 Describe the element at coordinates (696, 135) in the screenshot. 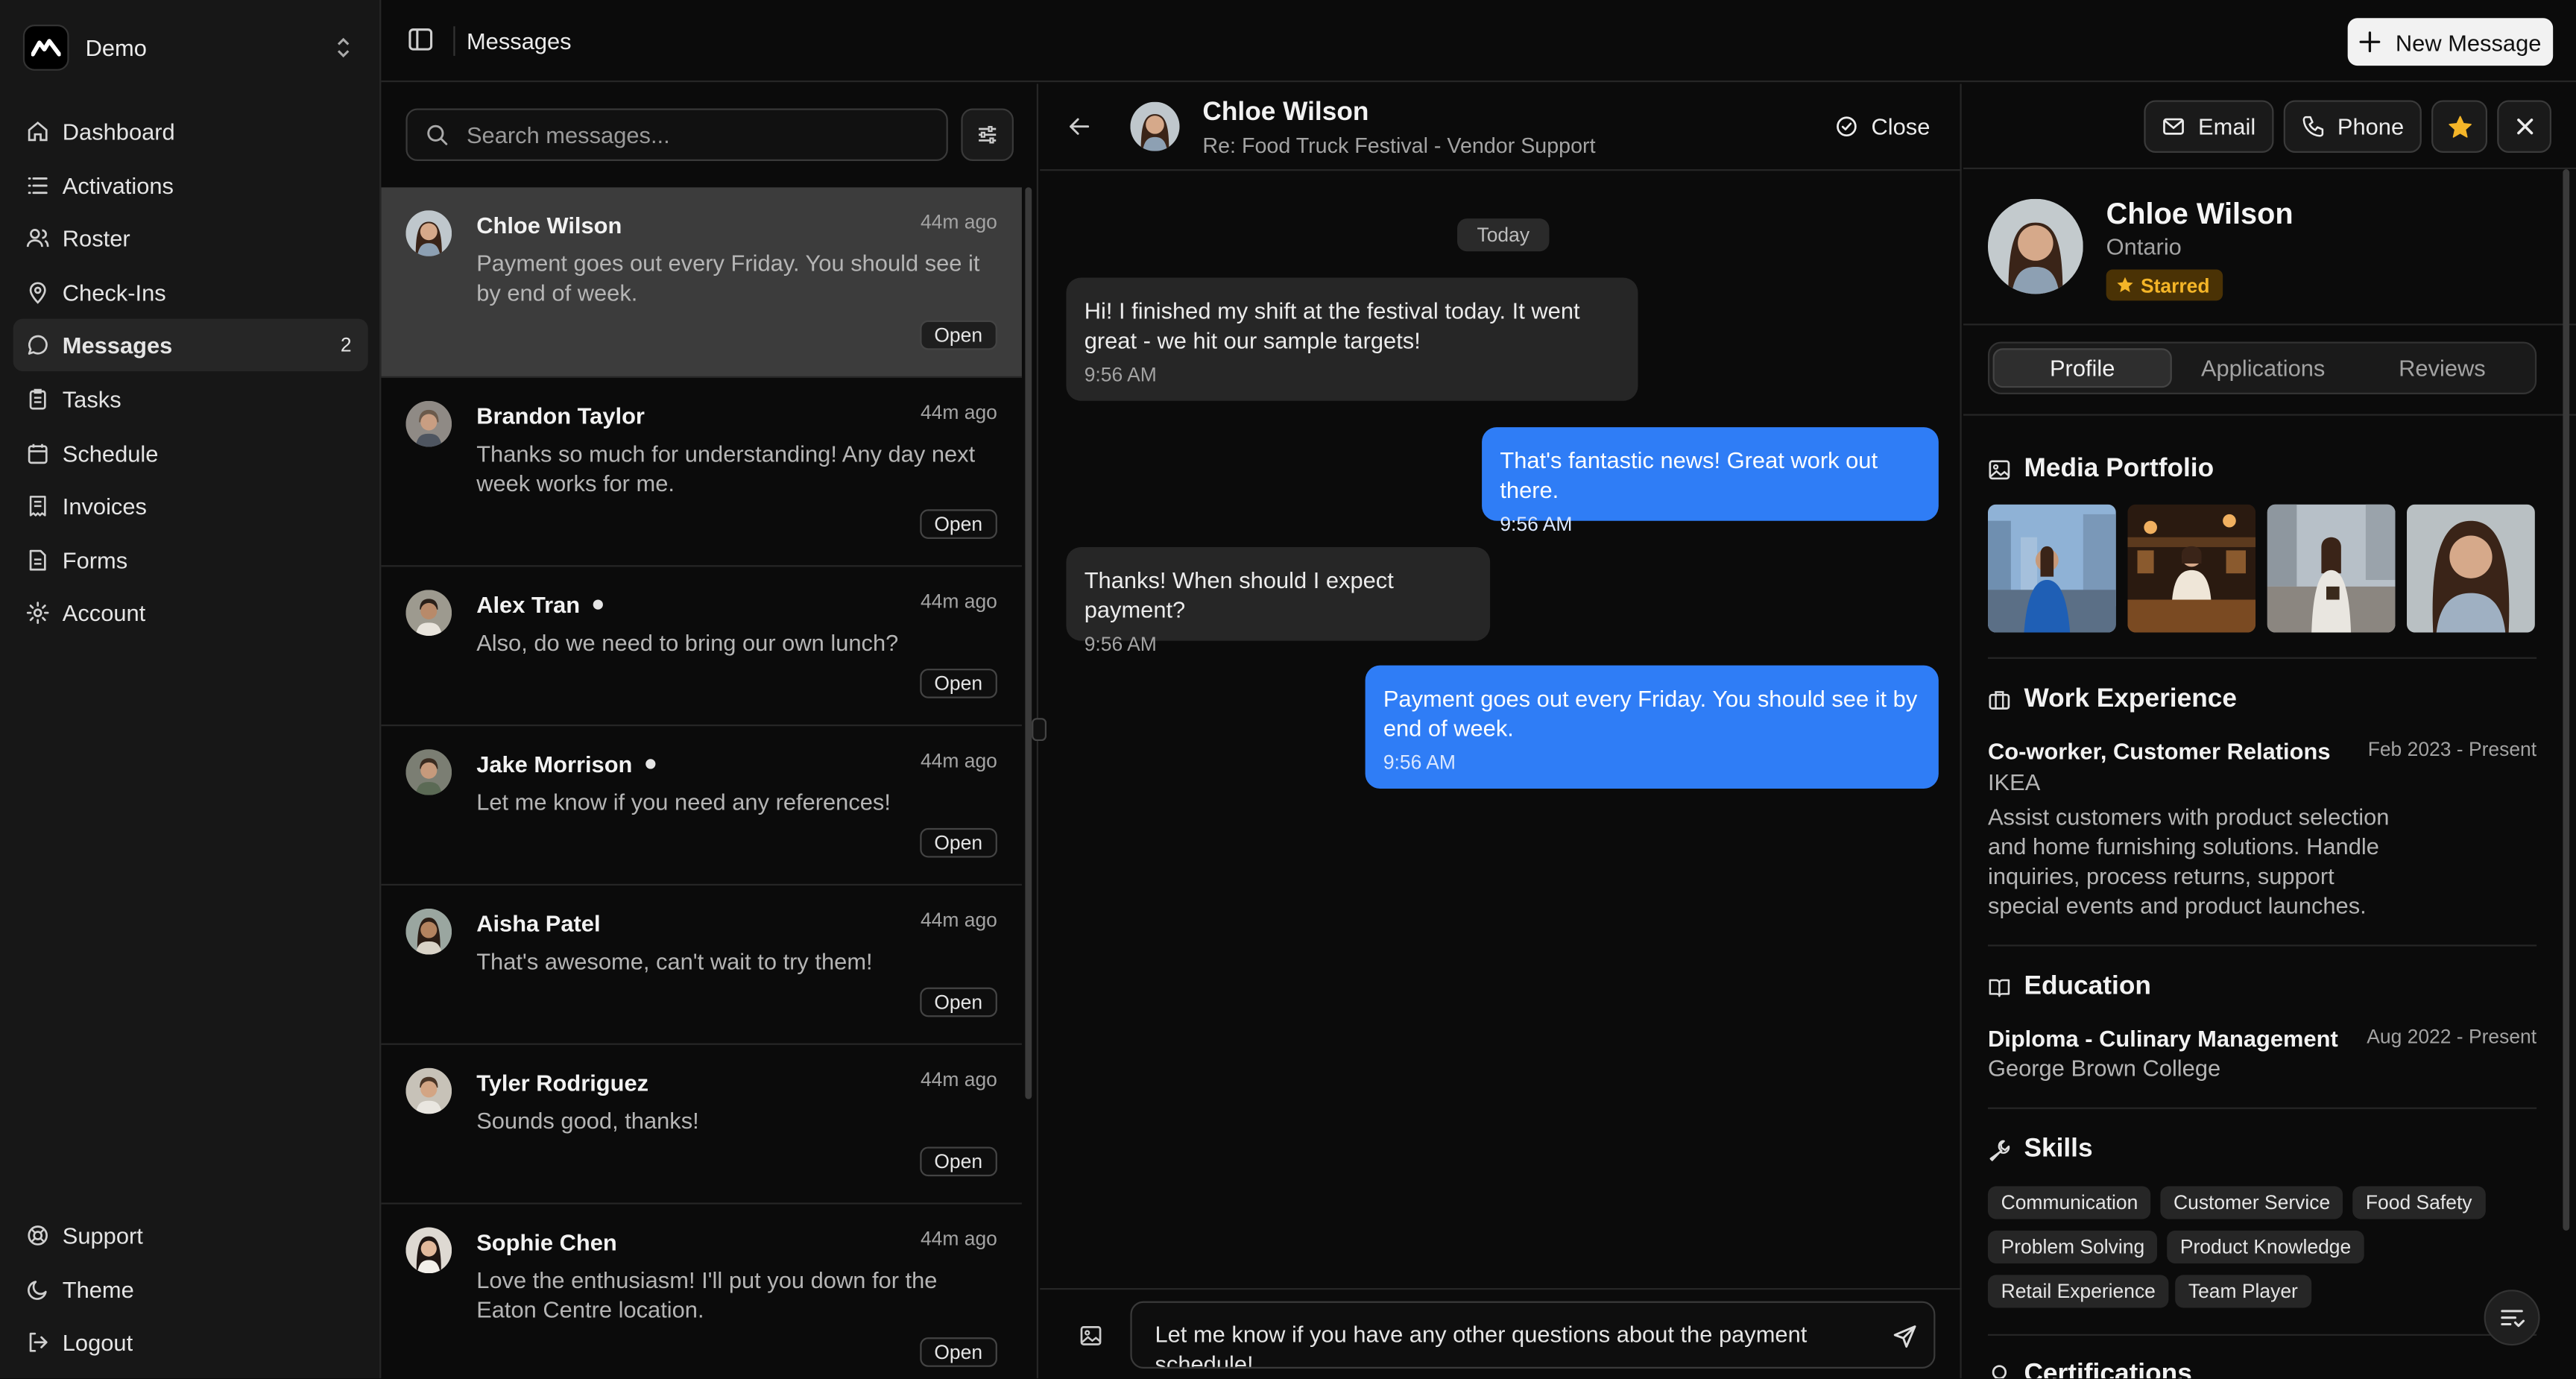

I see `search-input` at that location.